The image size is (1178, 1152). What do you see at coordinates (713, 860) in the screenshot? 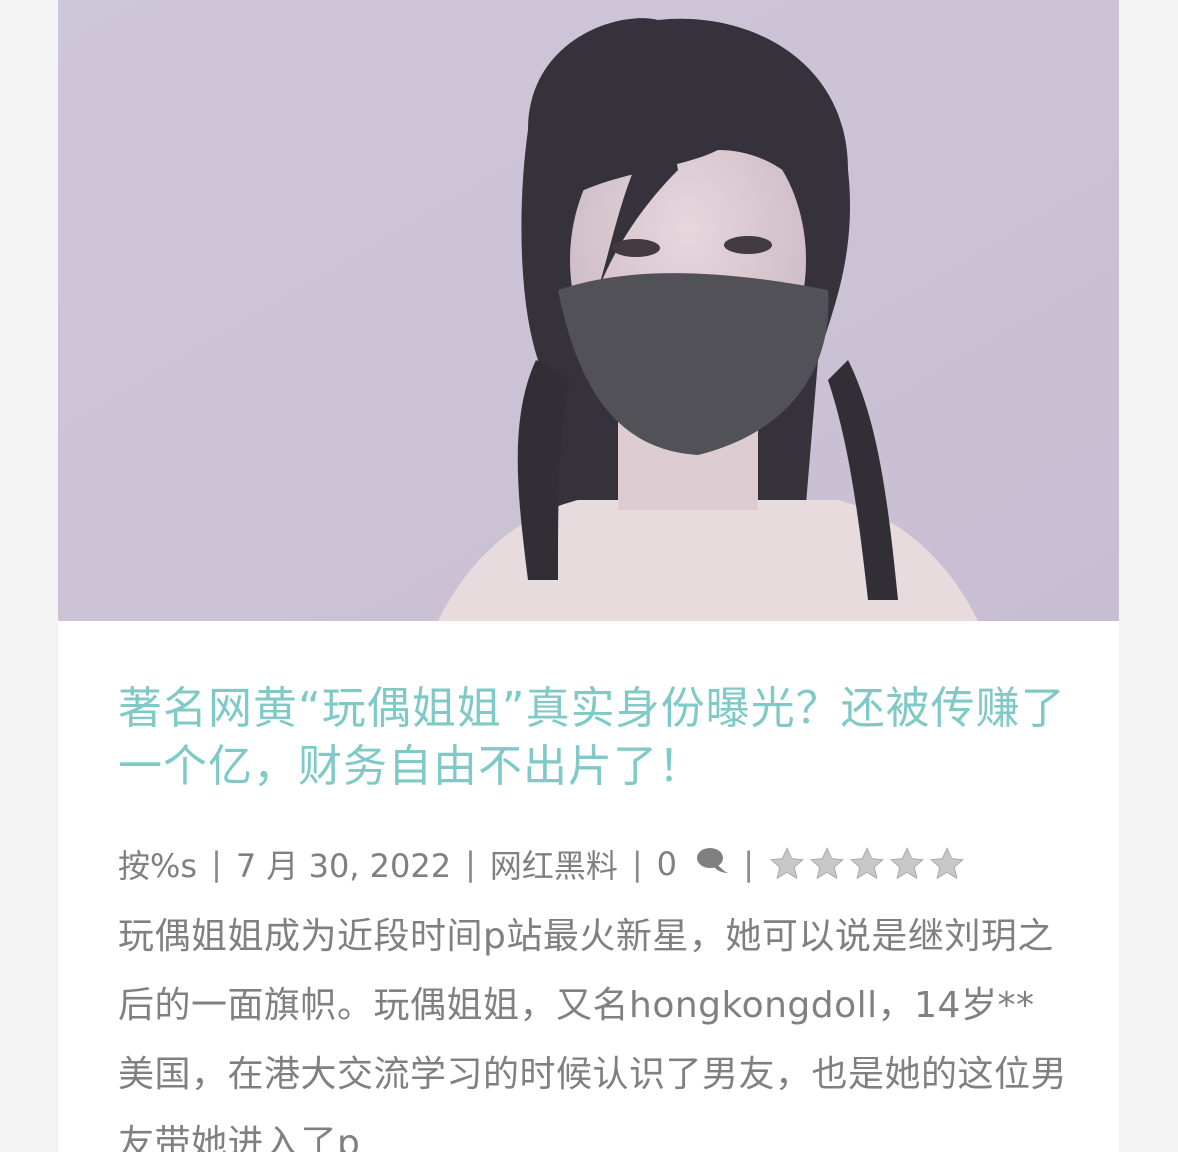
I see `comment-bubble-icon` at bounding box center [713, 860].